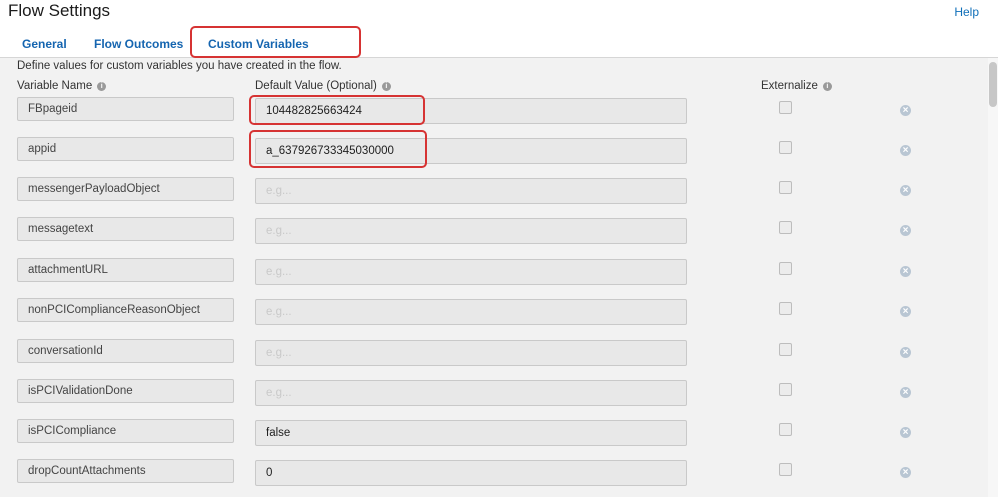 This screenshot has height=497, width=998. What do you see at coordinates (125, 189) in the screenshot?
I see `variable-name-field: messengerPayloadObject` at bounding box center [125, 189].